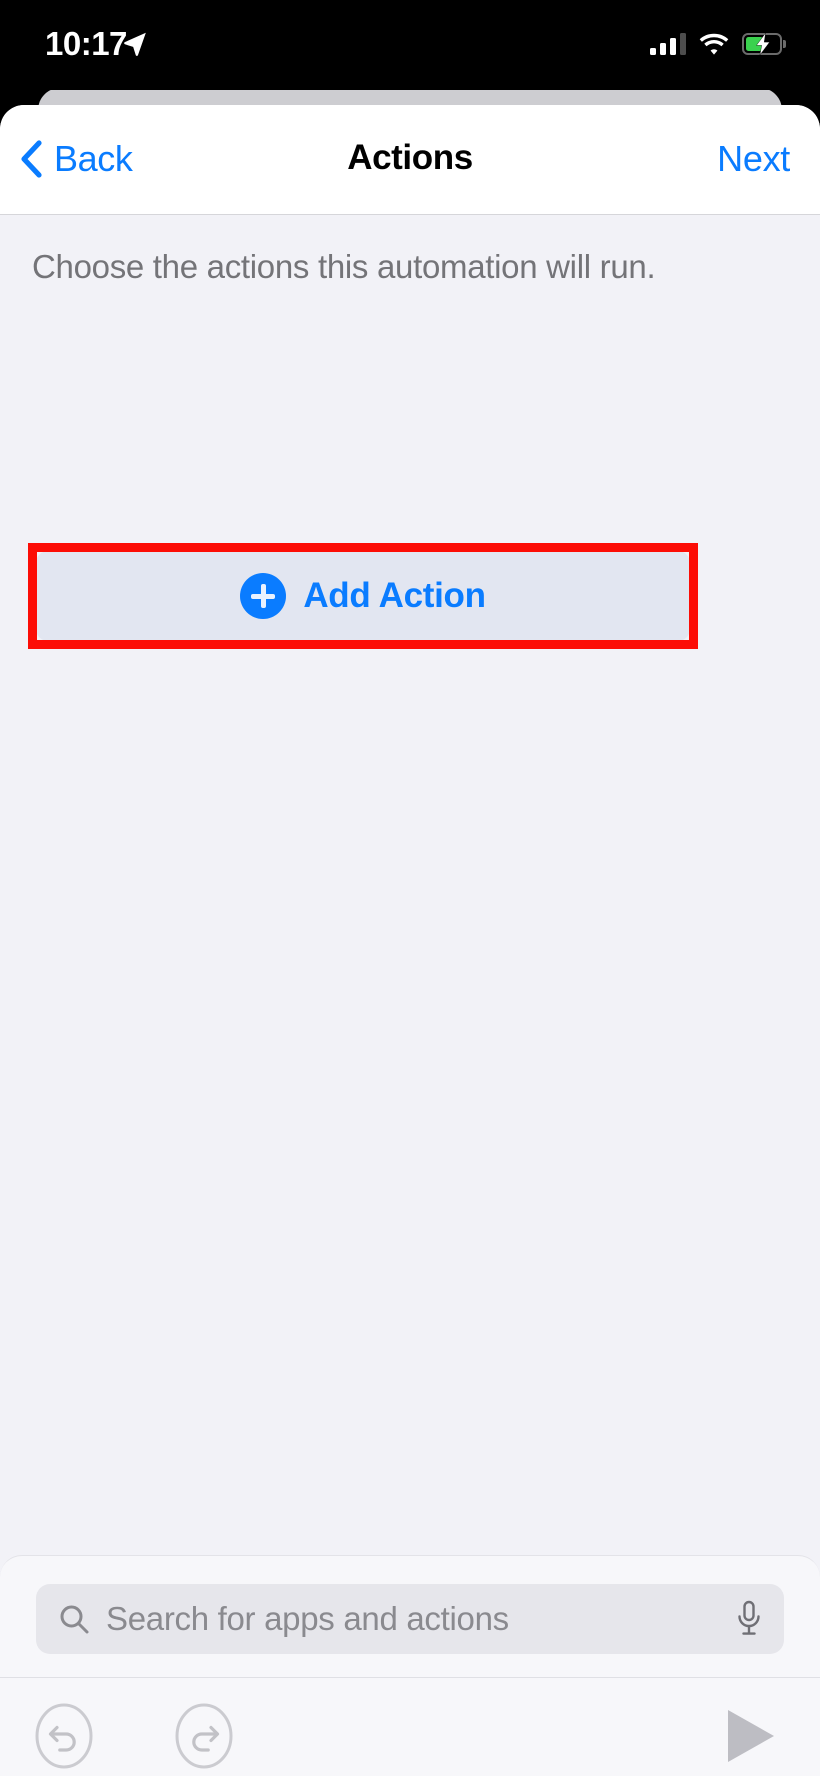  I want to click on redo-icon, so click(204, 1736).